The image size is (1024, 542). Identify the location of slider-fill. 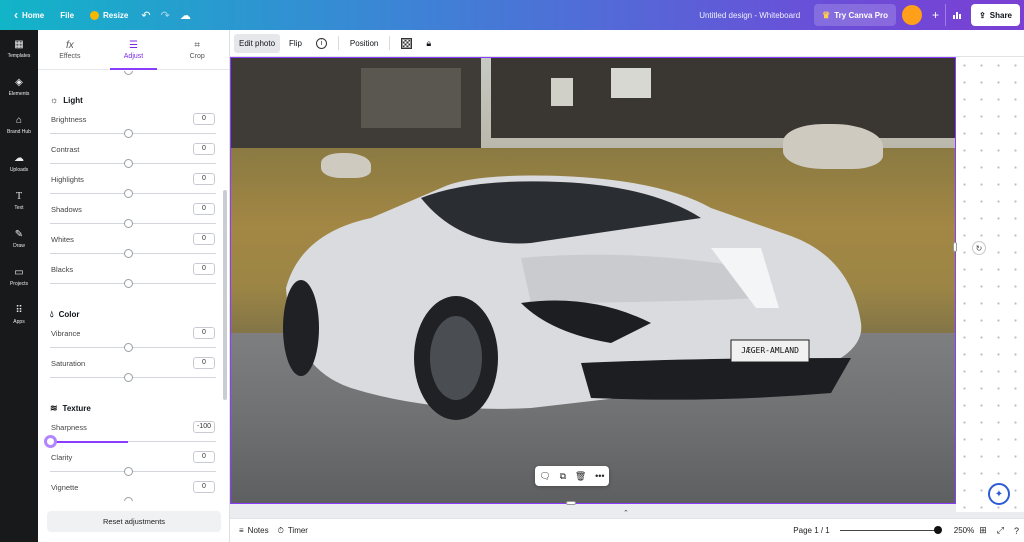
(89, 442).